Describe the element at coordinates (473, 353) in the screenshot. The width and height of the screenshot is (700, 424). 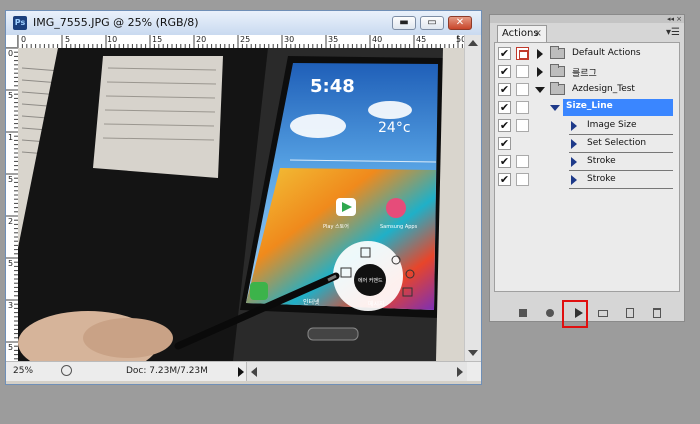
I see `scroll-down-icon` at that location.